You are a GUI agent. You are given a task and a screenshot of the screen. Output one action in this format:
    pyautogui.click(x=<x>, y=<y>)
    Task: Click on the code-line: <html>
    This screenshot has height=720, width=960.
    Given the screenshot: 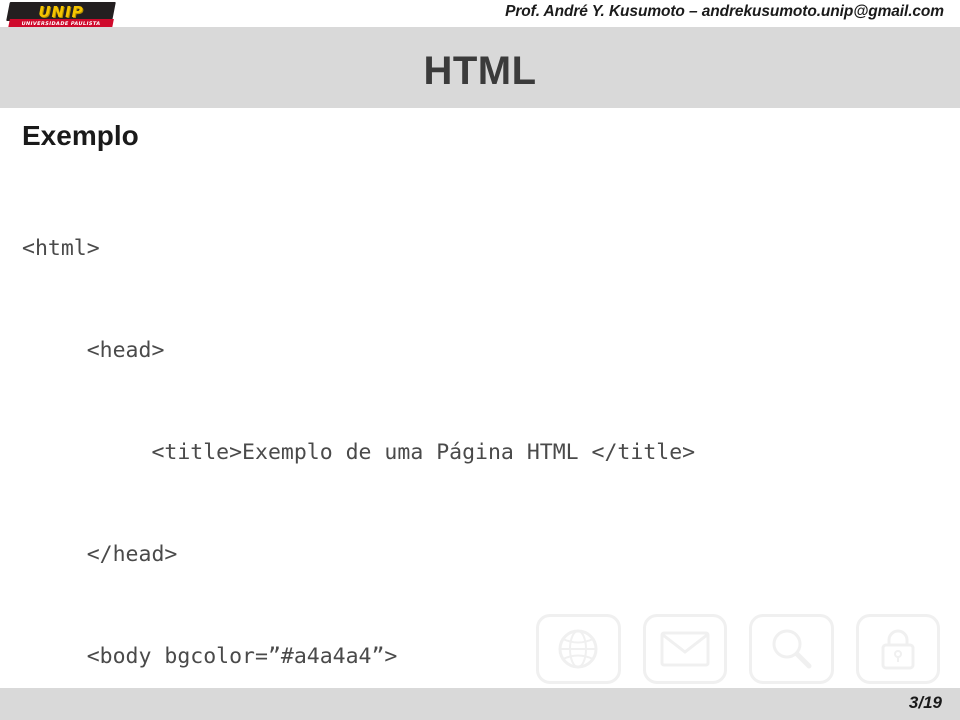 What is the action you would take?
    pyautogui.click(x=61, y=248)
    